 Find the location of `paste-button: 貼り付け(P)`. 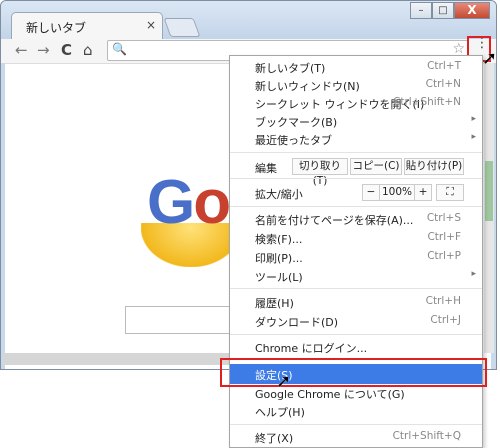

paste-button: 貼り付け(P) is located at coordinates (434, 166).